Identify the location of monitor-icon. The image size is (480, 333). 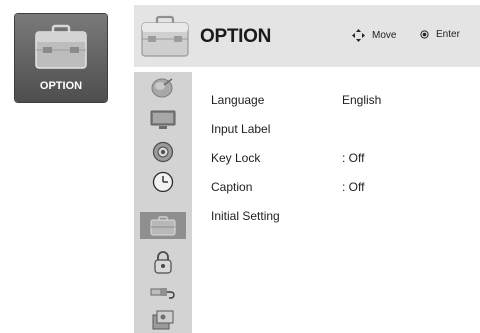
(163, 119).